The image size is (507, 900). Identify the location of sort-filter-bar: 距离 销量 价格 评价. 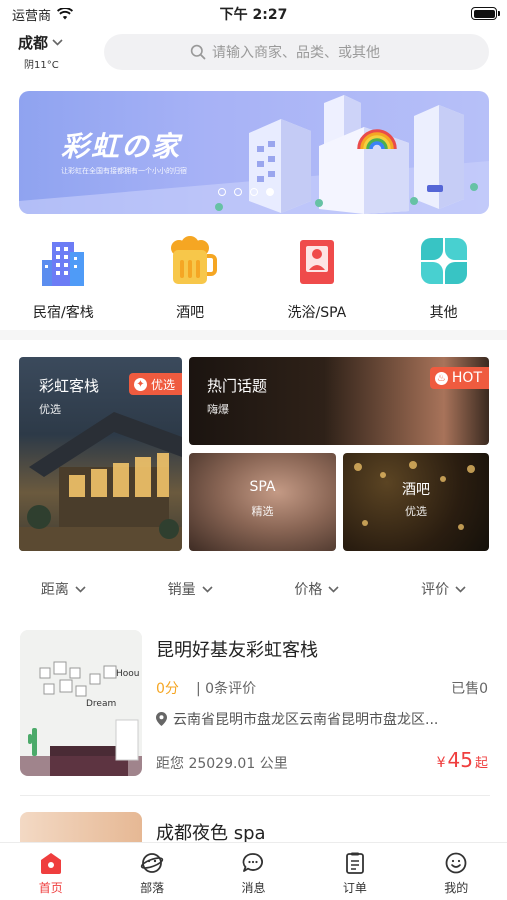
(253, 589).